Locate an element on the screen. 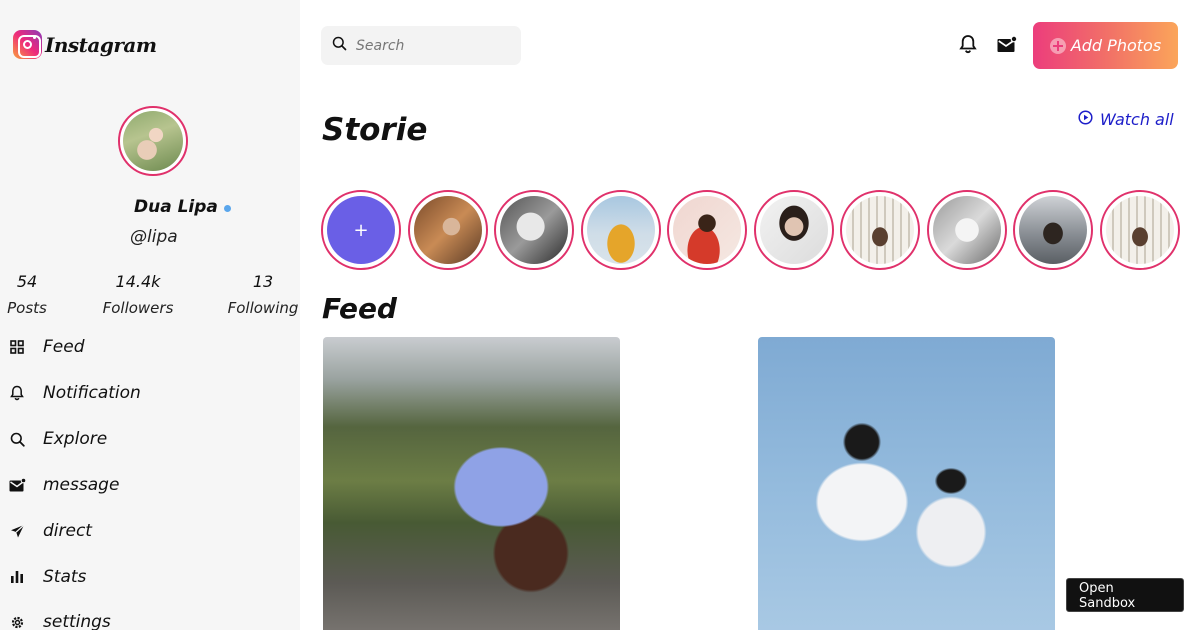 This screenshot has height=630, width=1200. stat-posts: 54 Posts is located at coordinates (27, 294).